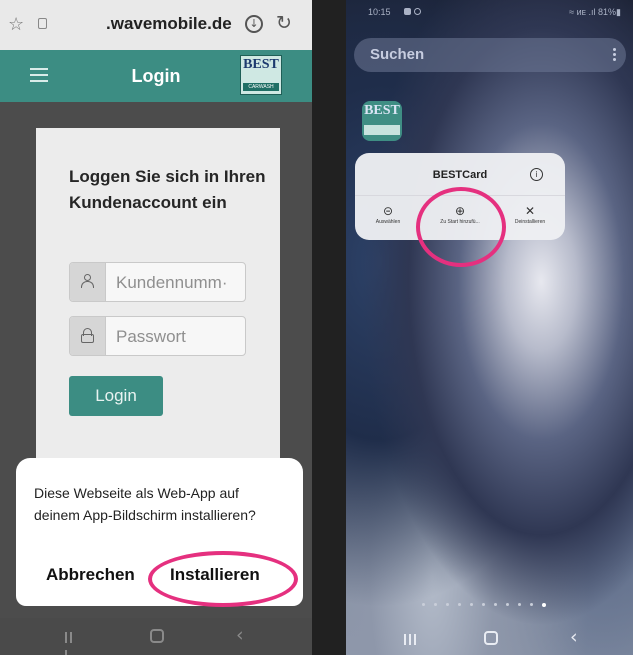  I want to click on browser-address-bar: ☆ .wavemobile.de ↓ ↻, so click(156, 25).